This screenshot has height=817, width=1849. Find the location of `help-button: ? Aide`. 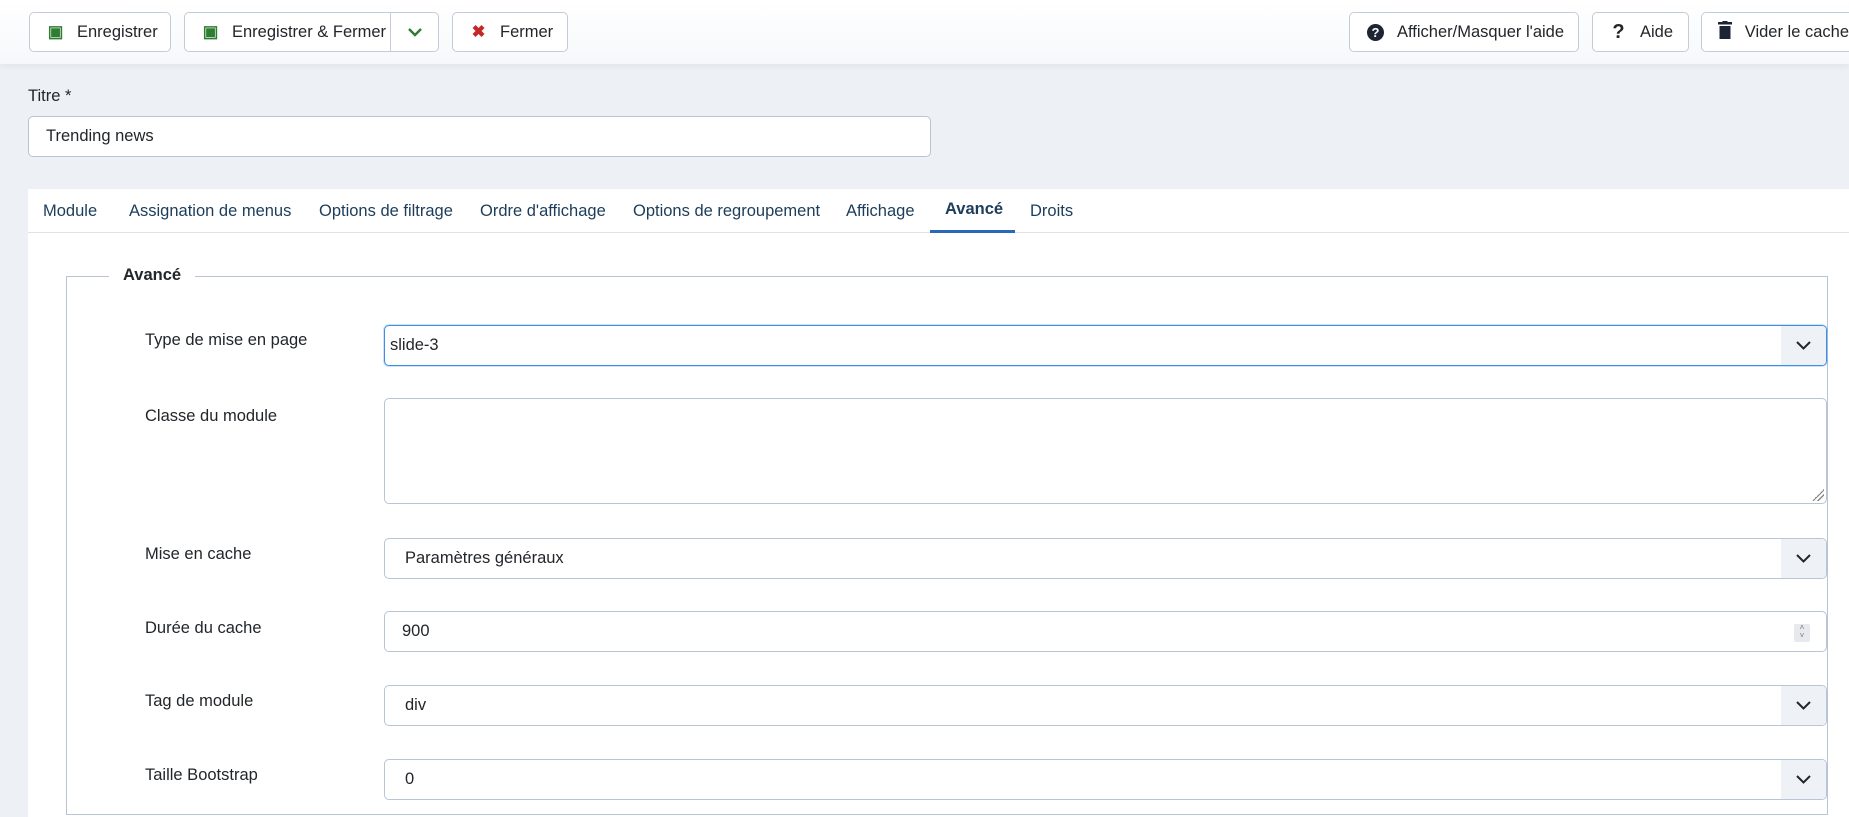

help-button: ? Aide is located at coordinates (1640, 32).